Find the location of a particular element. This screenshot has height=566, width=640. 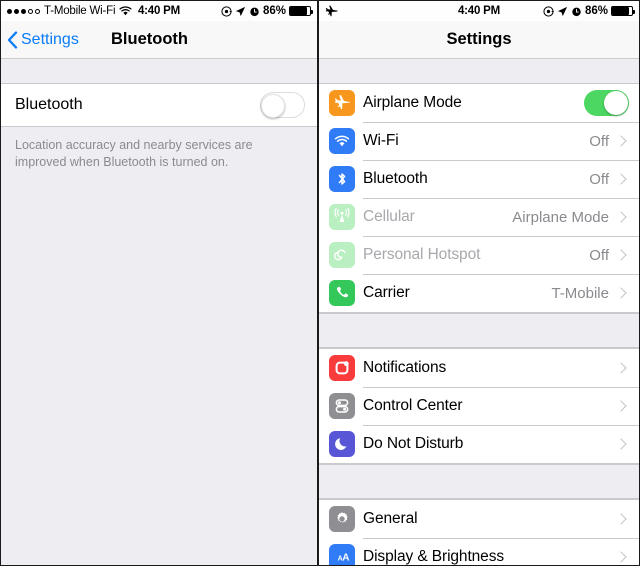

settings-row-label: Notifications is located at coordinates (405, 367).